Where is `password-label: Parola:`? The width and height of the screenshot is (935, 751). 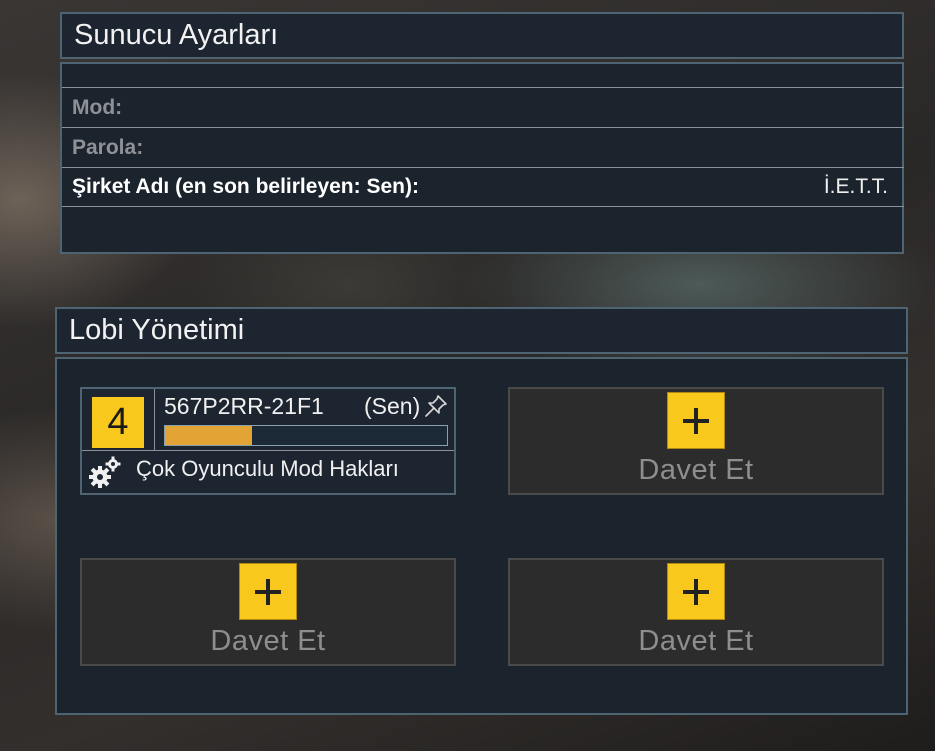 password-label: Parola: is located at coordinates (108, 147).